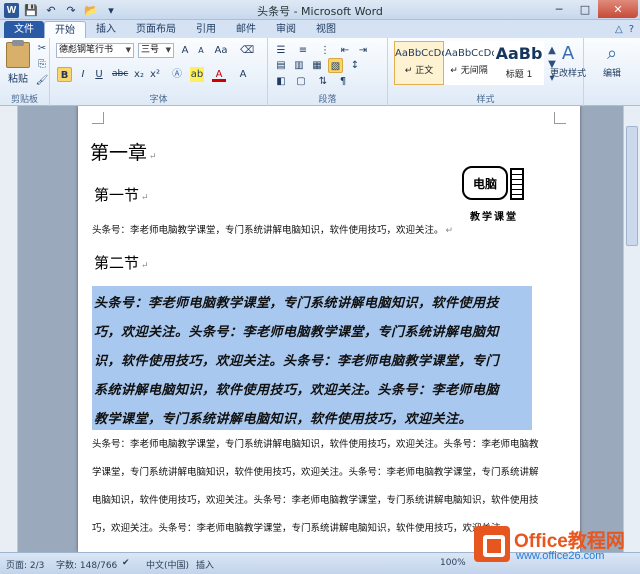  What do you see at coordinates (9, 329) in the screenshot?
I see `vertical-ruler` at bounding box center [9, 329].